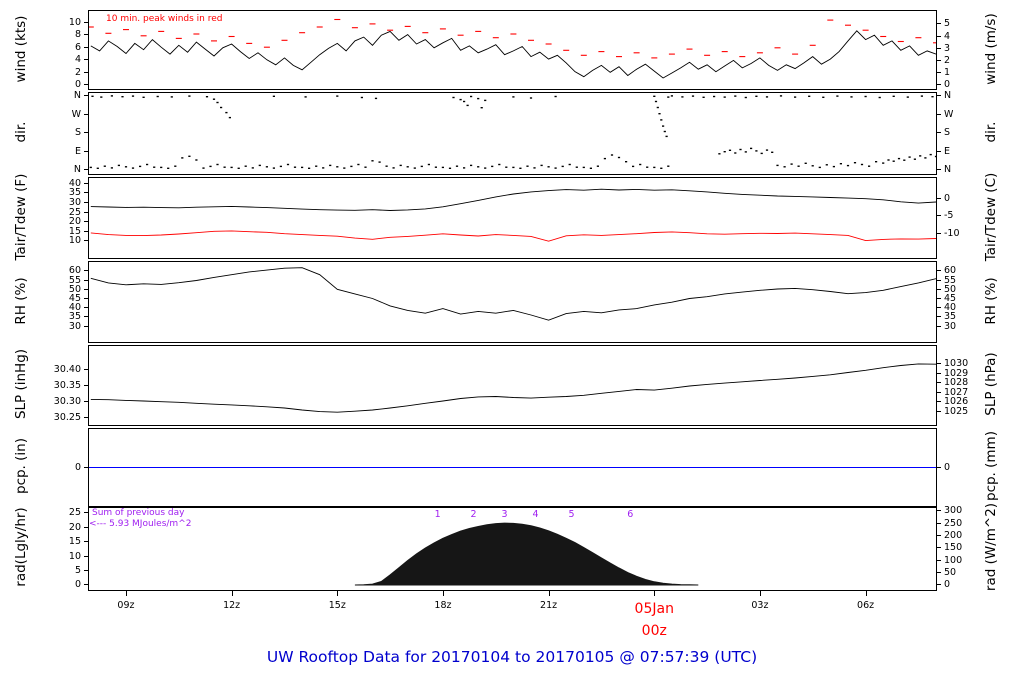 This screenshot has width=1024, height=700. I want to click on tick-label: -5, so click(949, 216).